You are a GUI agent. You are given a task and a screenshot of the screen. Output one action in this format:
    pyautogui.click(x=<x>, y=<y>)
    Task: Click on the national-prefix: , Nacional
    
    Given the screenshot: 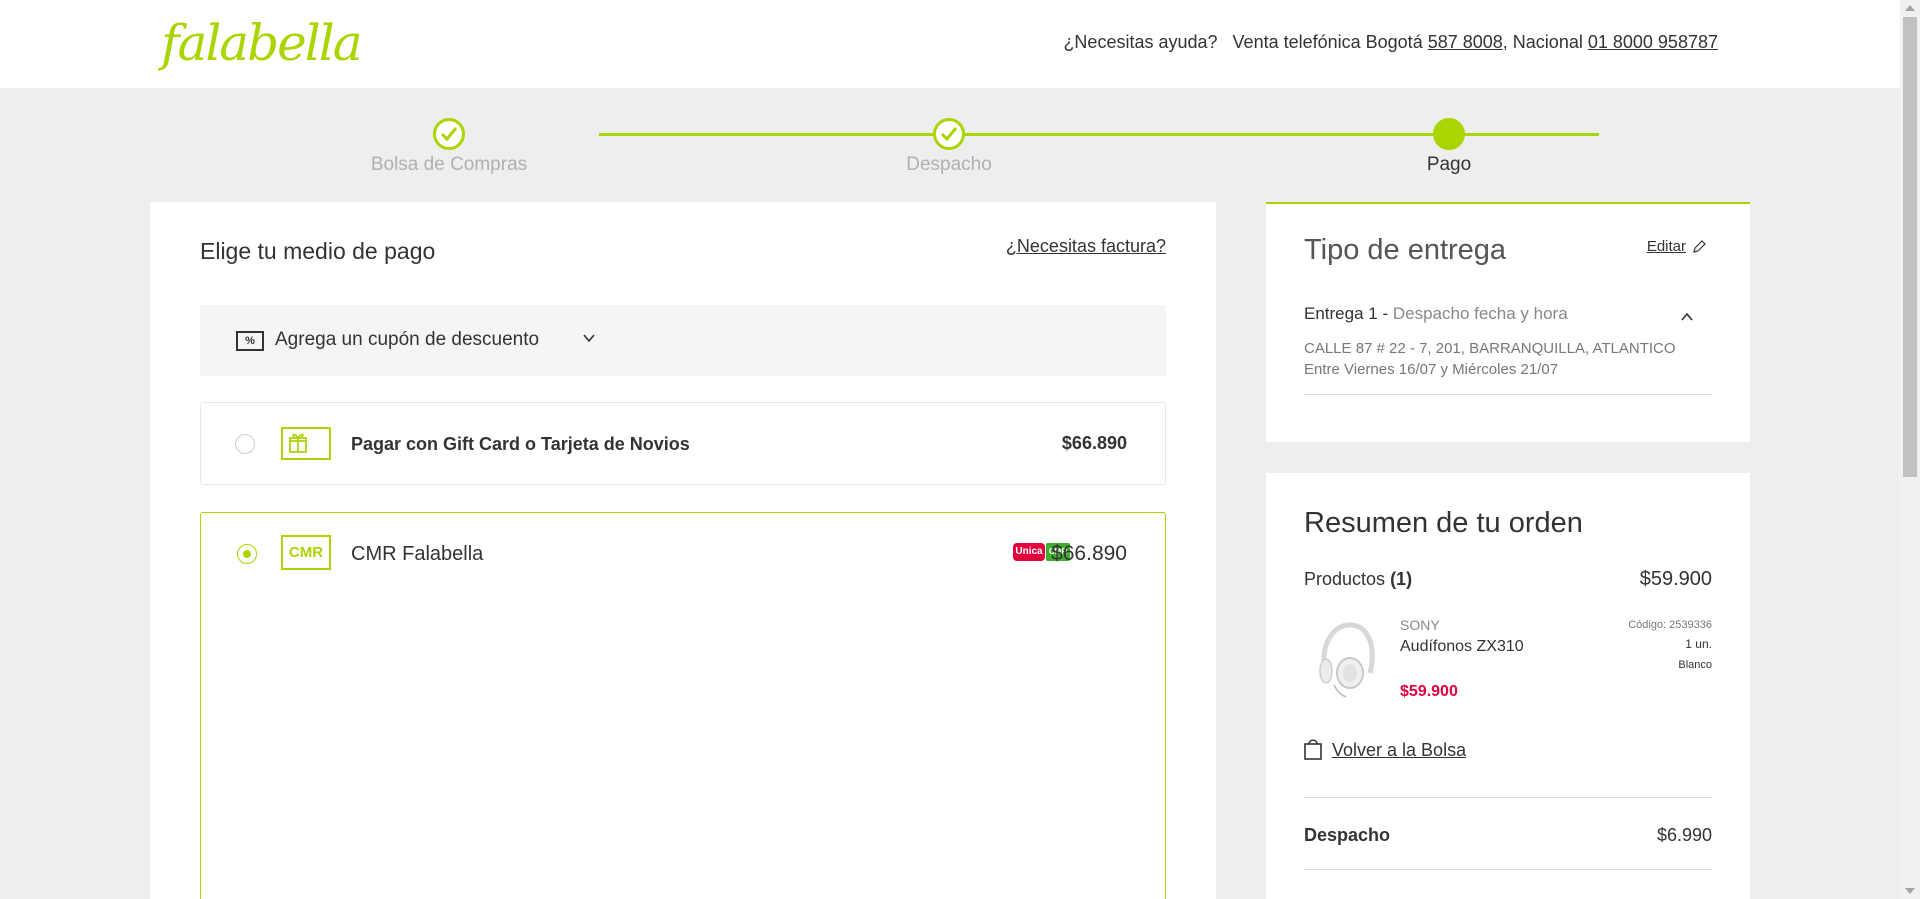 What is the action you would take?
    pyautogui.click(x=1542, y=42)
    